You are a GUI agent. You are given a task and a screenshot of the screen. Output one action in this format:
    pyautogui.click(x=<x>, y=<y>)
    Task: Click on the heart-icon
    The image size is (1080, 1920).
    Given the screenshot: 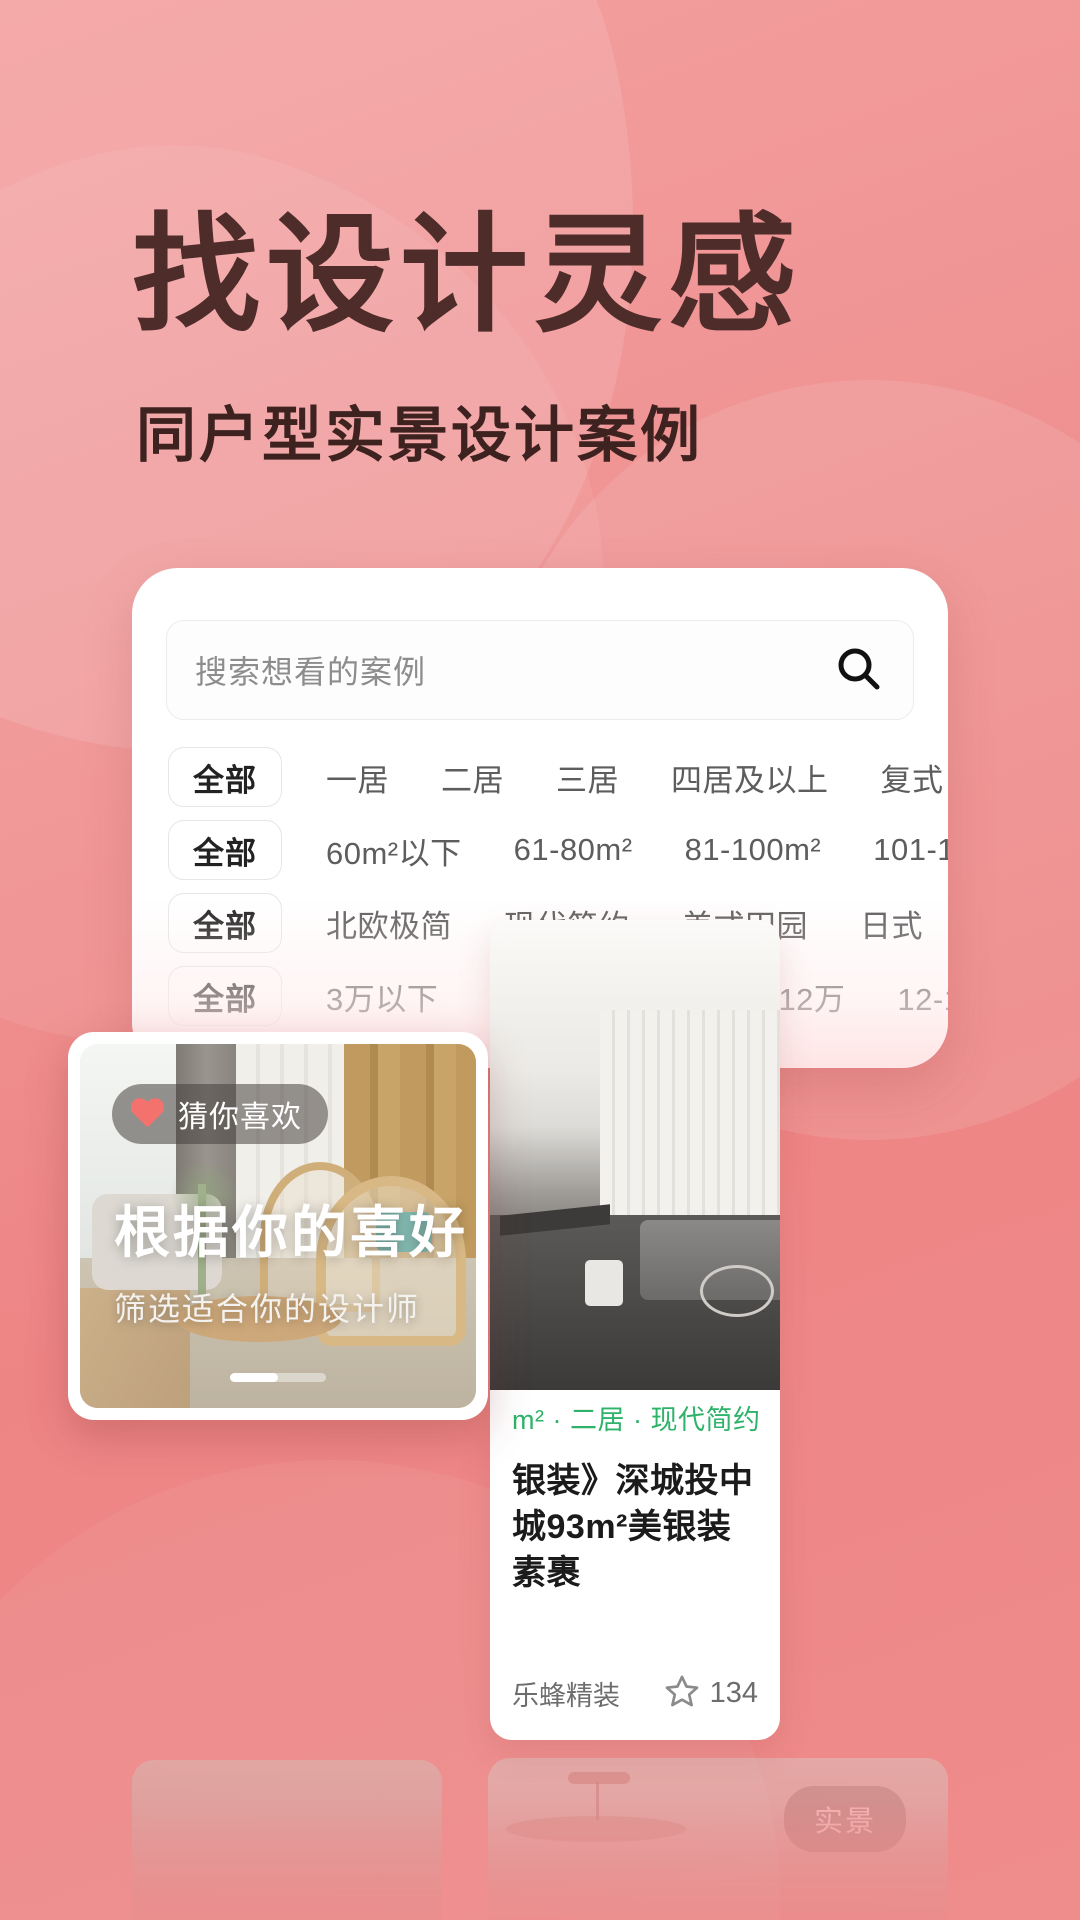 What is the action you would take?
    pyautogui.click(x=147, y=1114)
    